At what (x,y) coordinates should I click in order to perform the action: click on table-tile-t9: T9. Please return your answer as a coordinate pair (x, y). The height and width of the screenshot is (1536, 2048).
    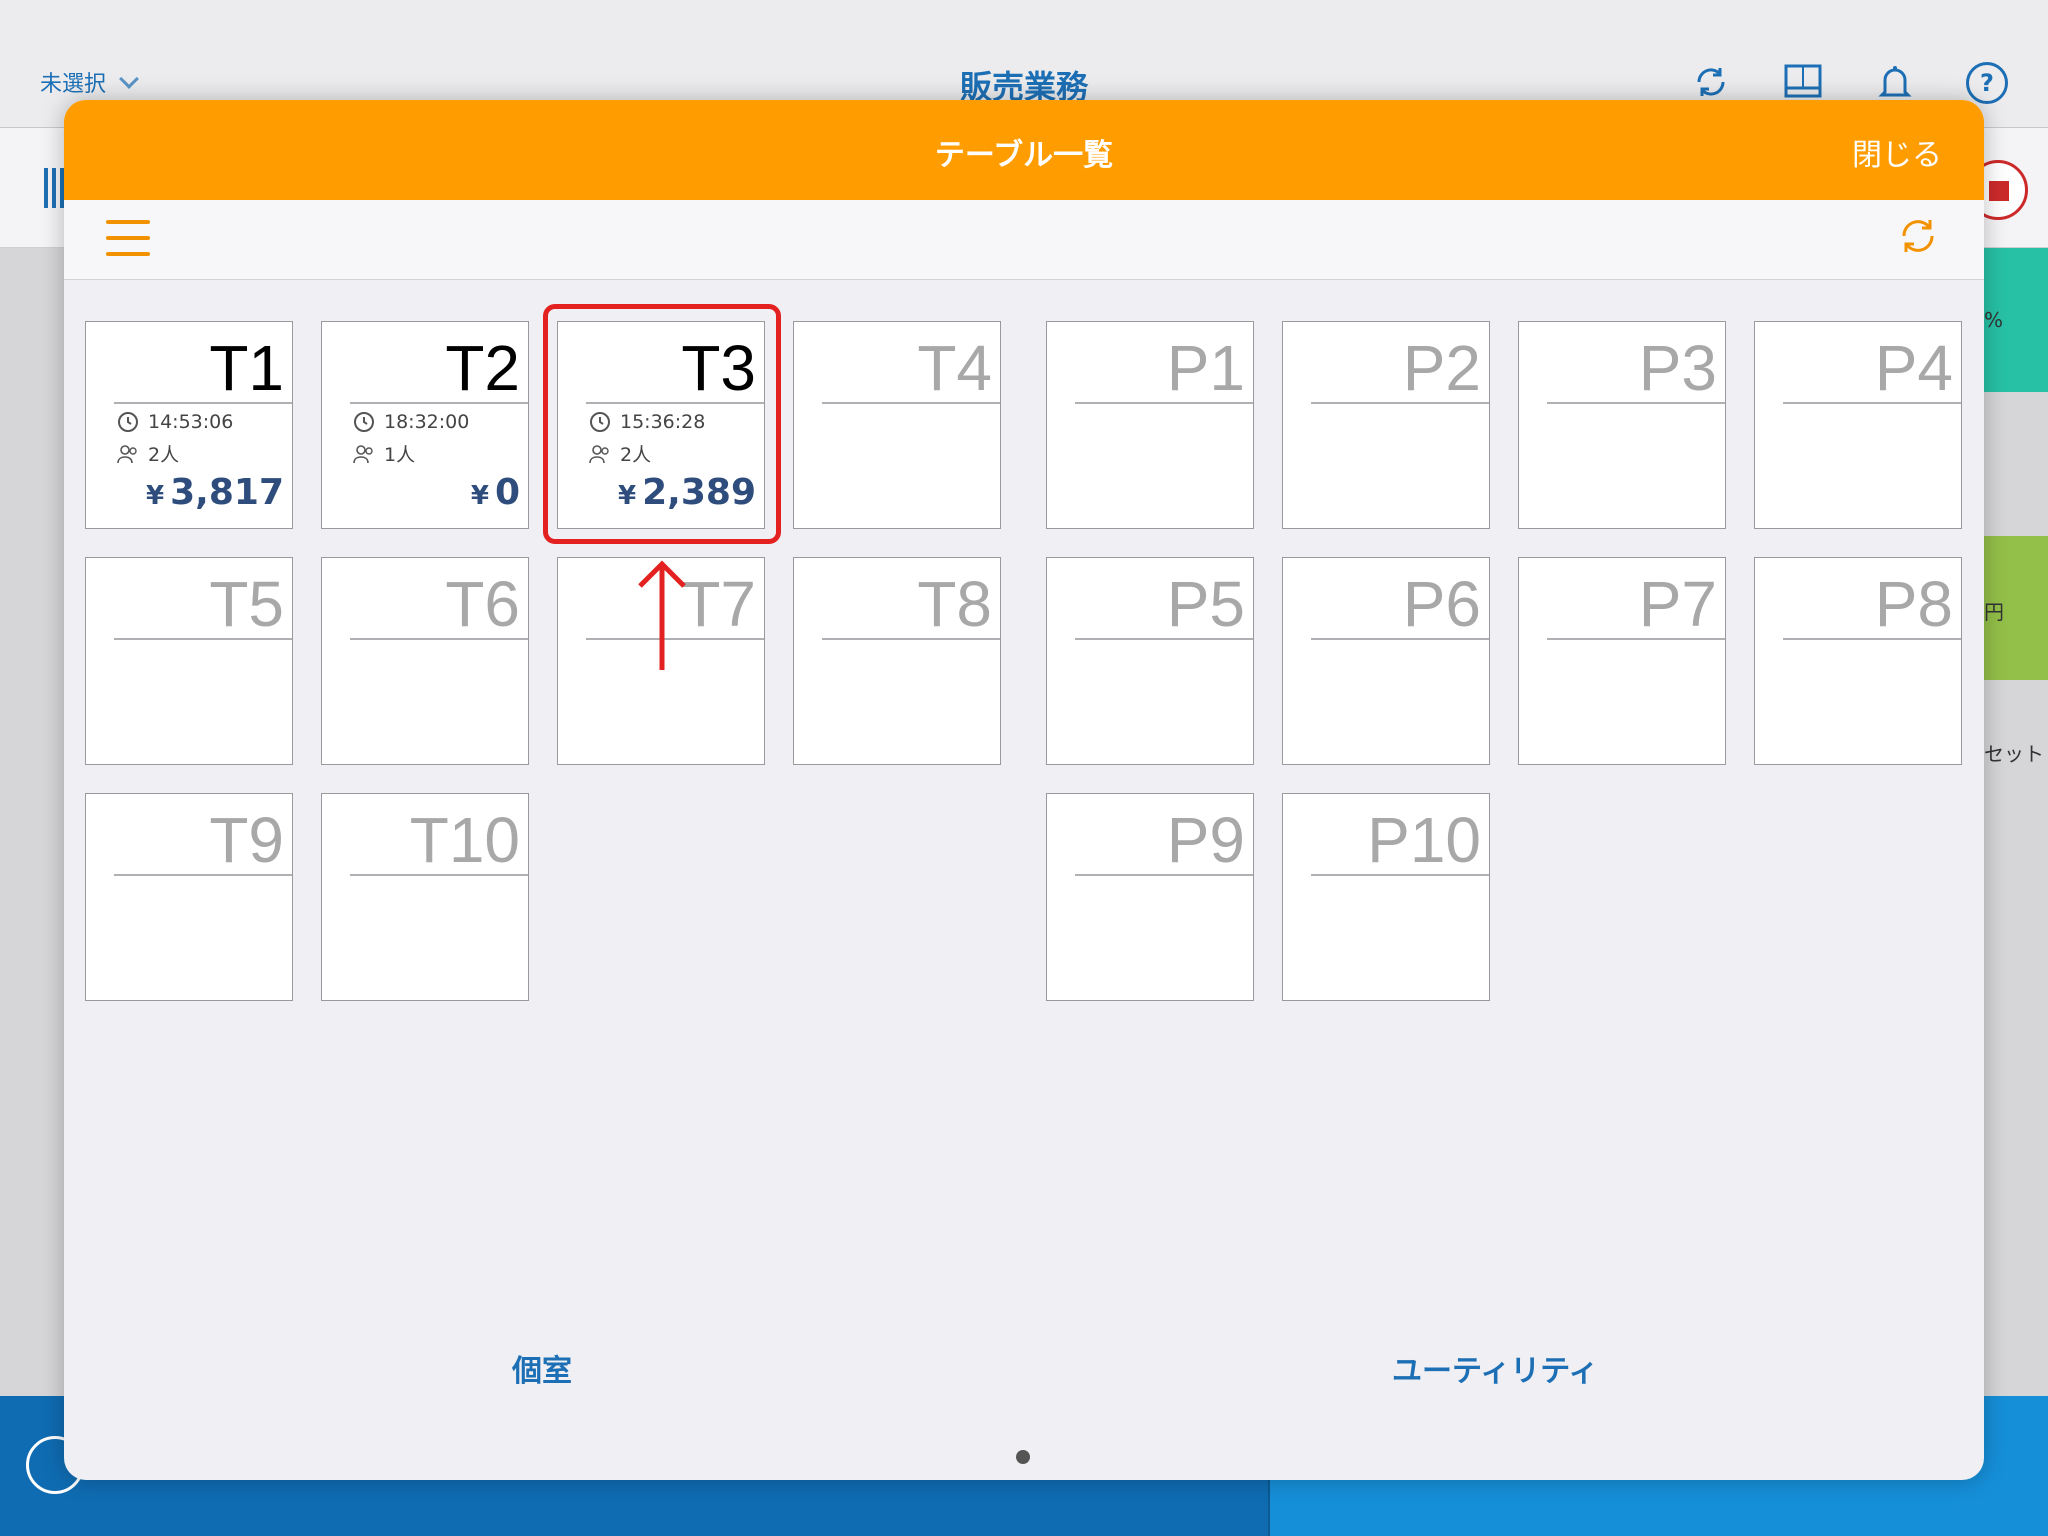
    Looking at the image, I should click on (189, 897).